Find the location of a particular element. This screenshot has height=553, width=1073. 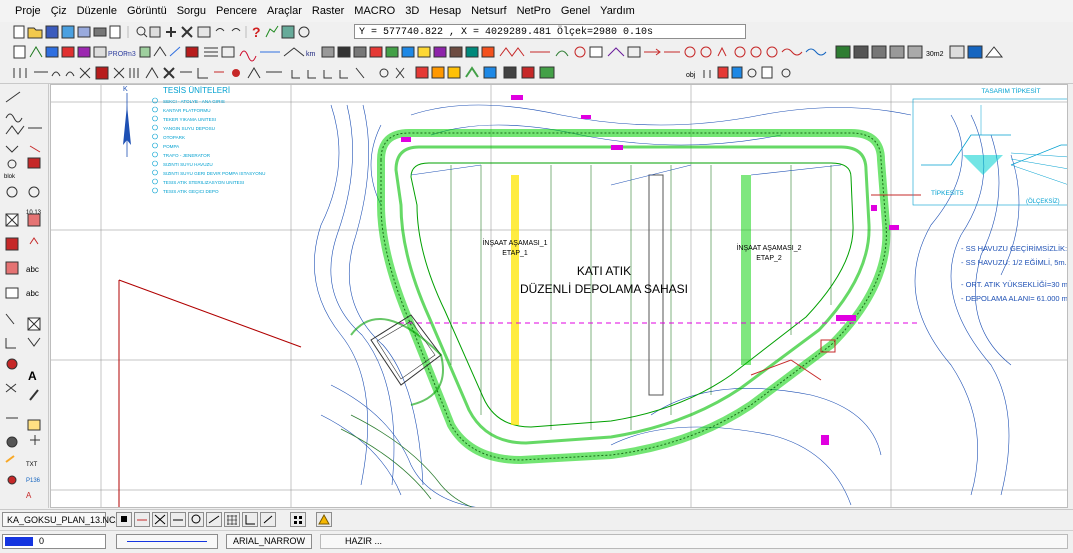

search-icon is located at coordinates (304, 32).